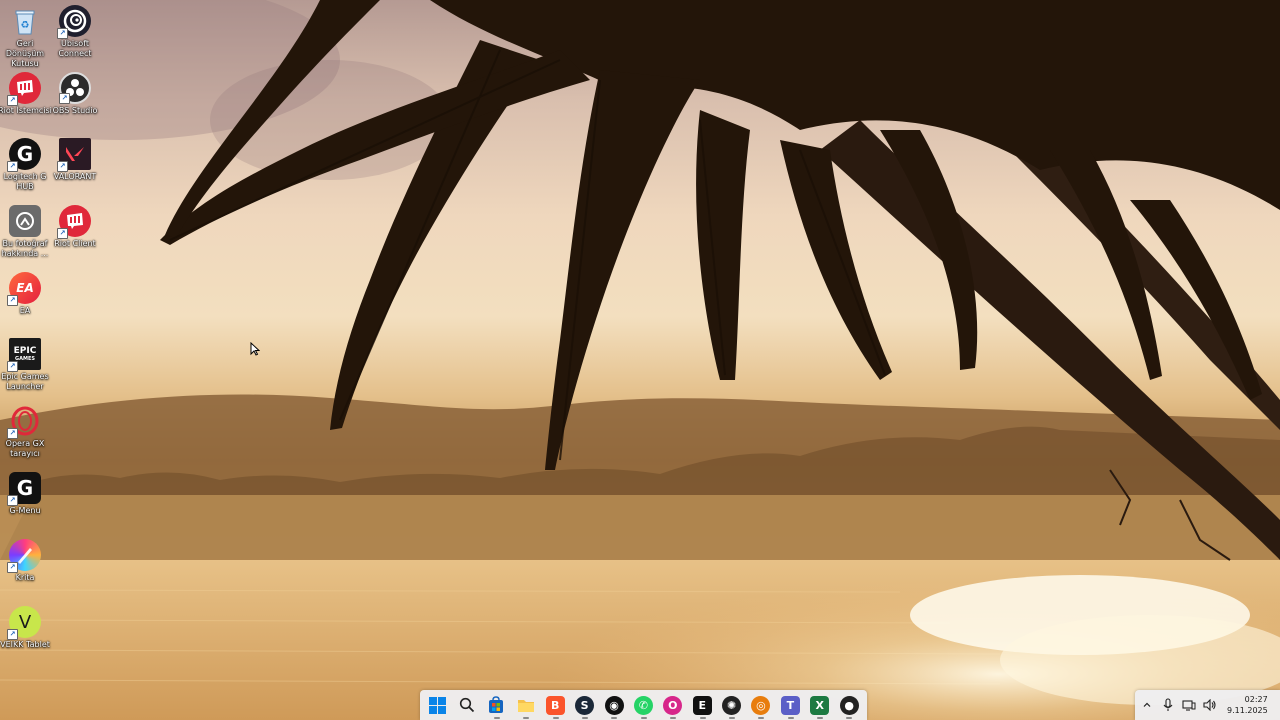  Describe the element at coordinates (25, 510) in the screenshot. I see `desktop-icon-label: G-Menu` at that location.